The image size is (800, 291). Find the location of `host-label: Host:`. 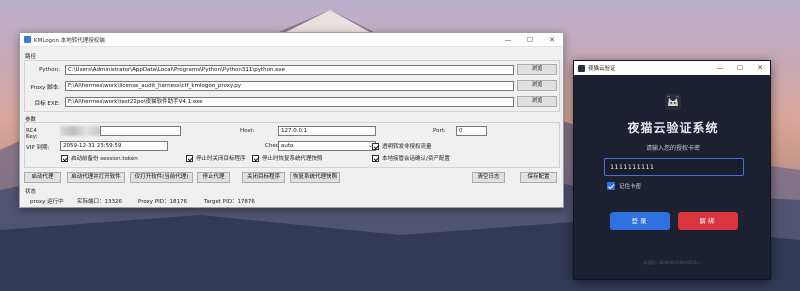

host-label: Host: is located at coordinates (247, 131).